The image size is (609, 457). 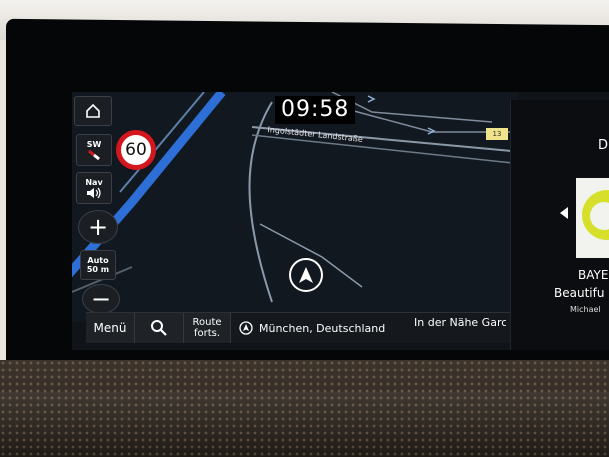 I want to click on route-number-badge: 13, so click(x=497, y=134).